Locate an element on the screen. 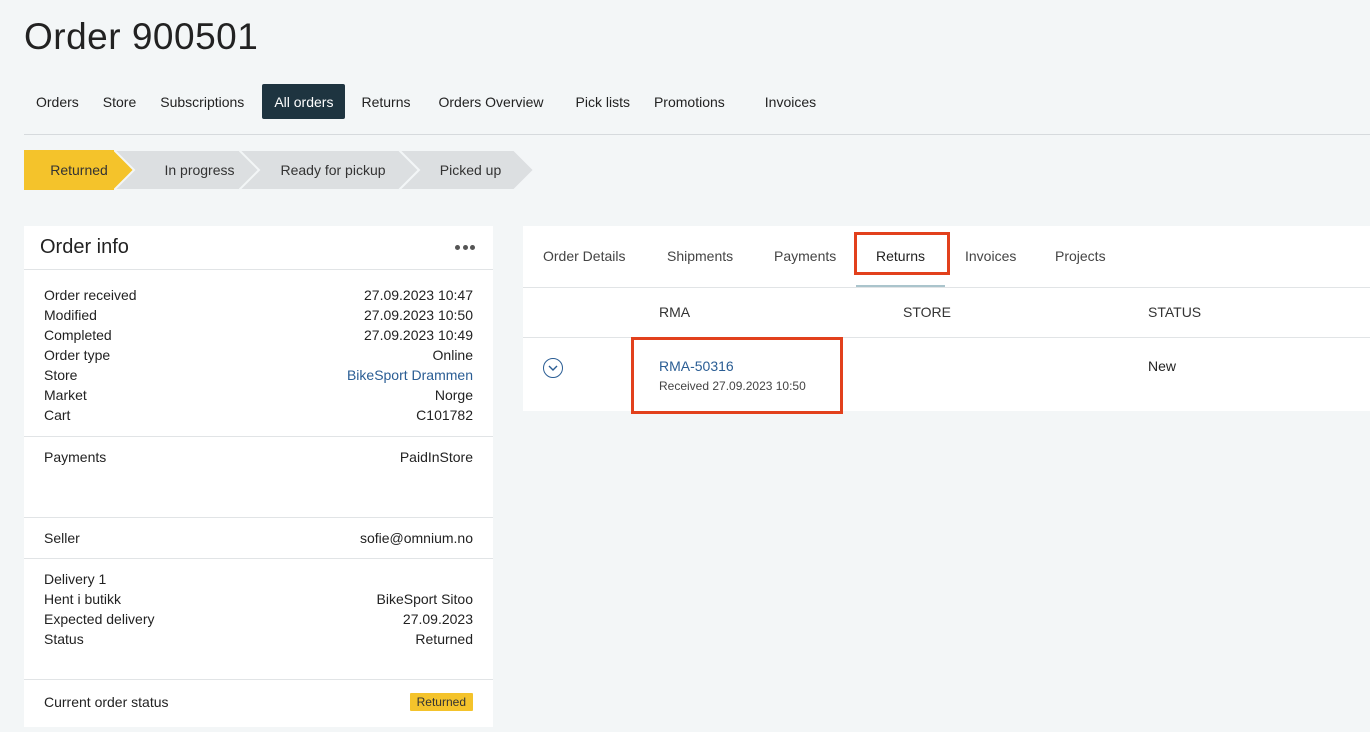 The width and height of the screenshot is (1370, 732). nav-item-promotions: Promotions is located at coordinates (697, 101).